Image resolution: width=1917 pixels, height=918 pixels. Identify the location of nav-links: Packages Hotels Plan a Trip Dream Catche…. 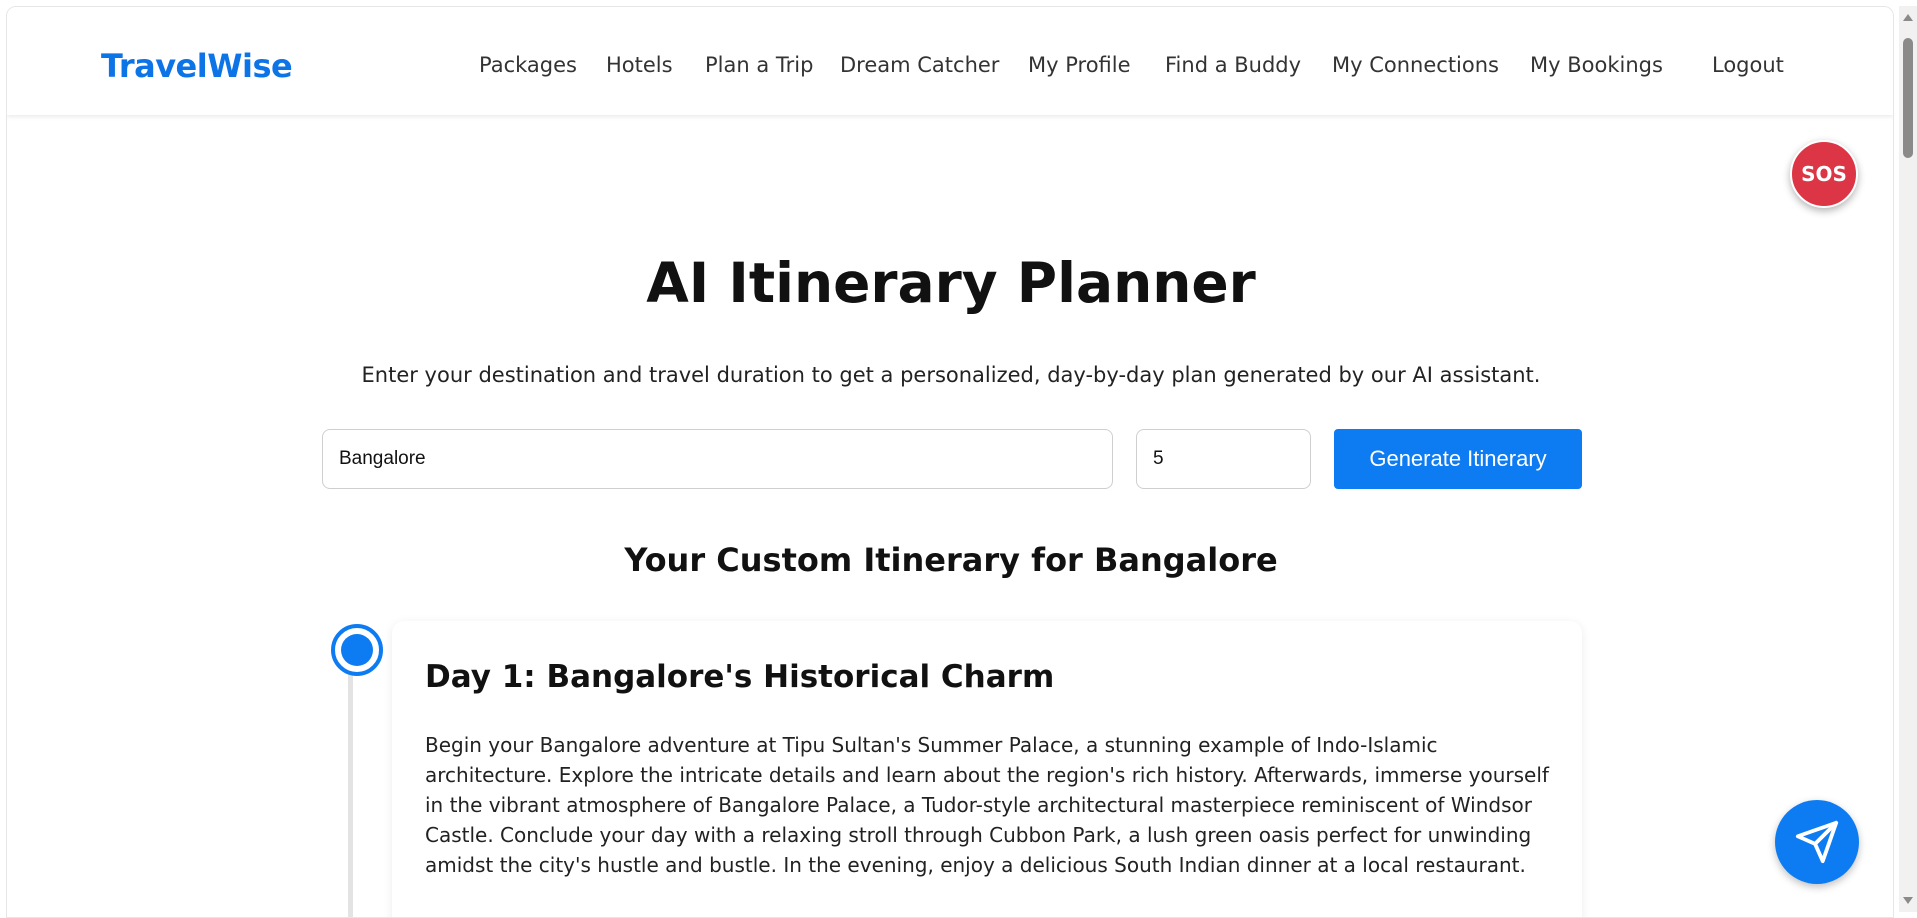
(950, 68).